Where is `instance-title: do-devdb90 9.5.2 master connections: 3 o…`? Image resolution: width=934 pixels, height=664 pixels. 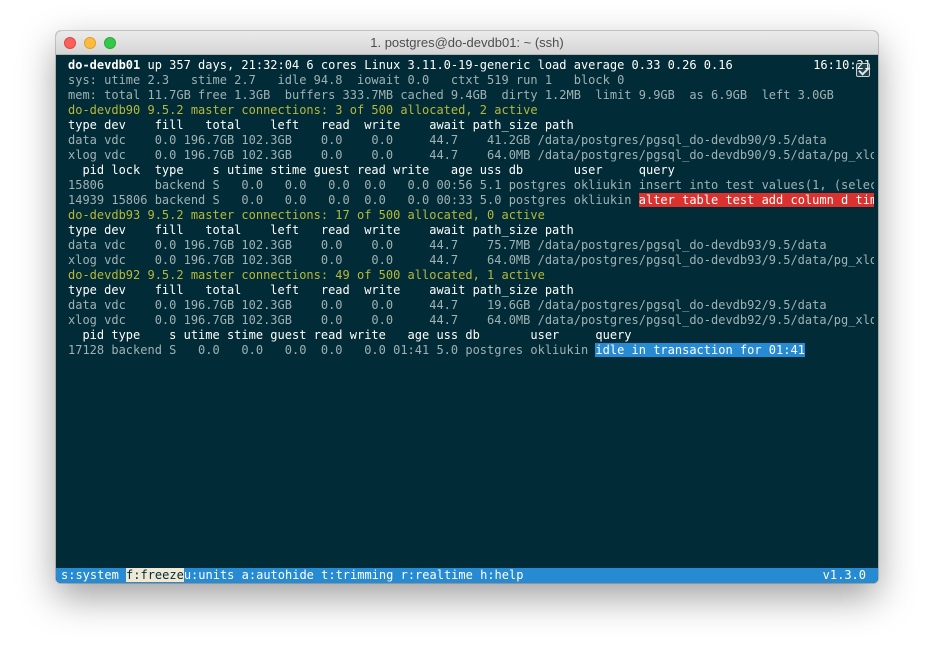
instance-title: do-devdb90 9.5.2 master connections: 3 o… is located at coordinates (303, 110).